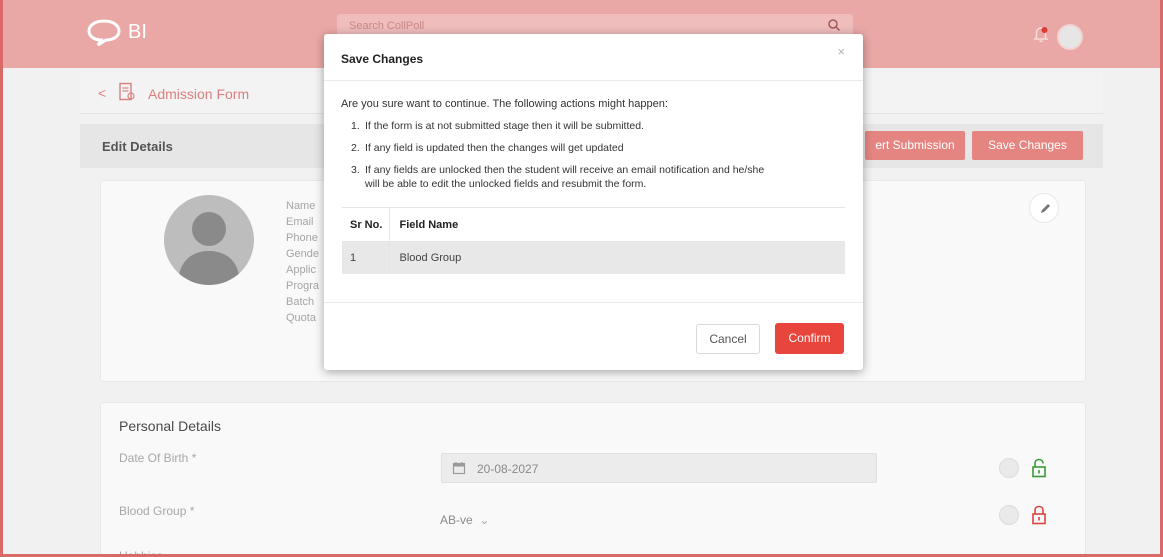 The image size is (1163, 557). I want to click on table-row: 1 Blood Group, so click(593, 257).